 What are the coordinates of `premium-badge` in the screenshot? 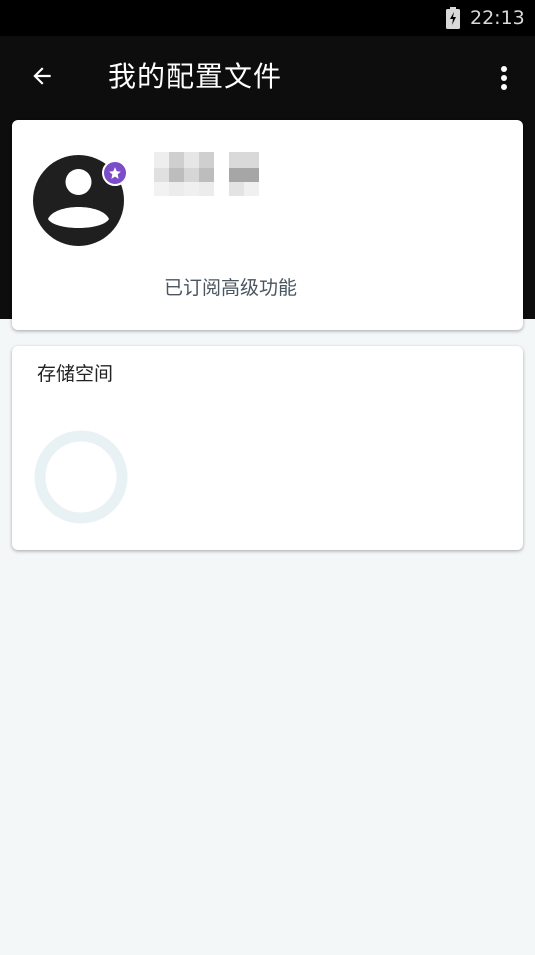 It's located at (115, 173).